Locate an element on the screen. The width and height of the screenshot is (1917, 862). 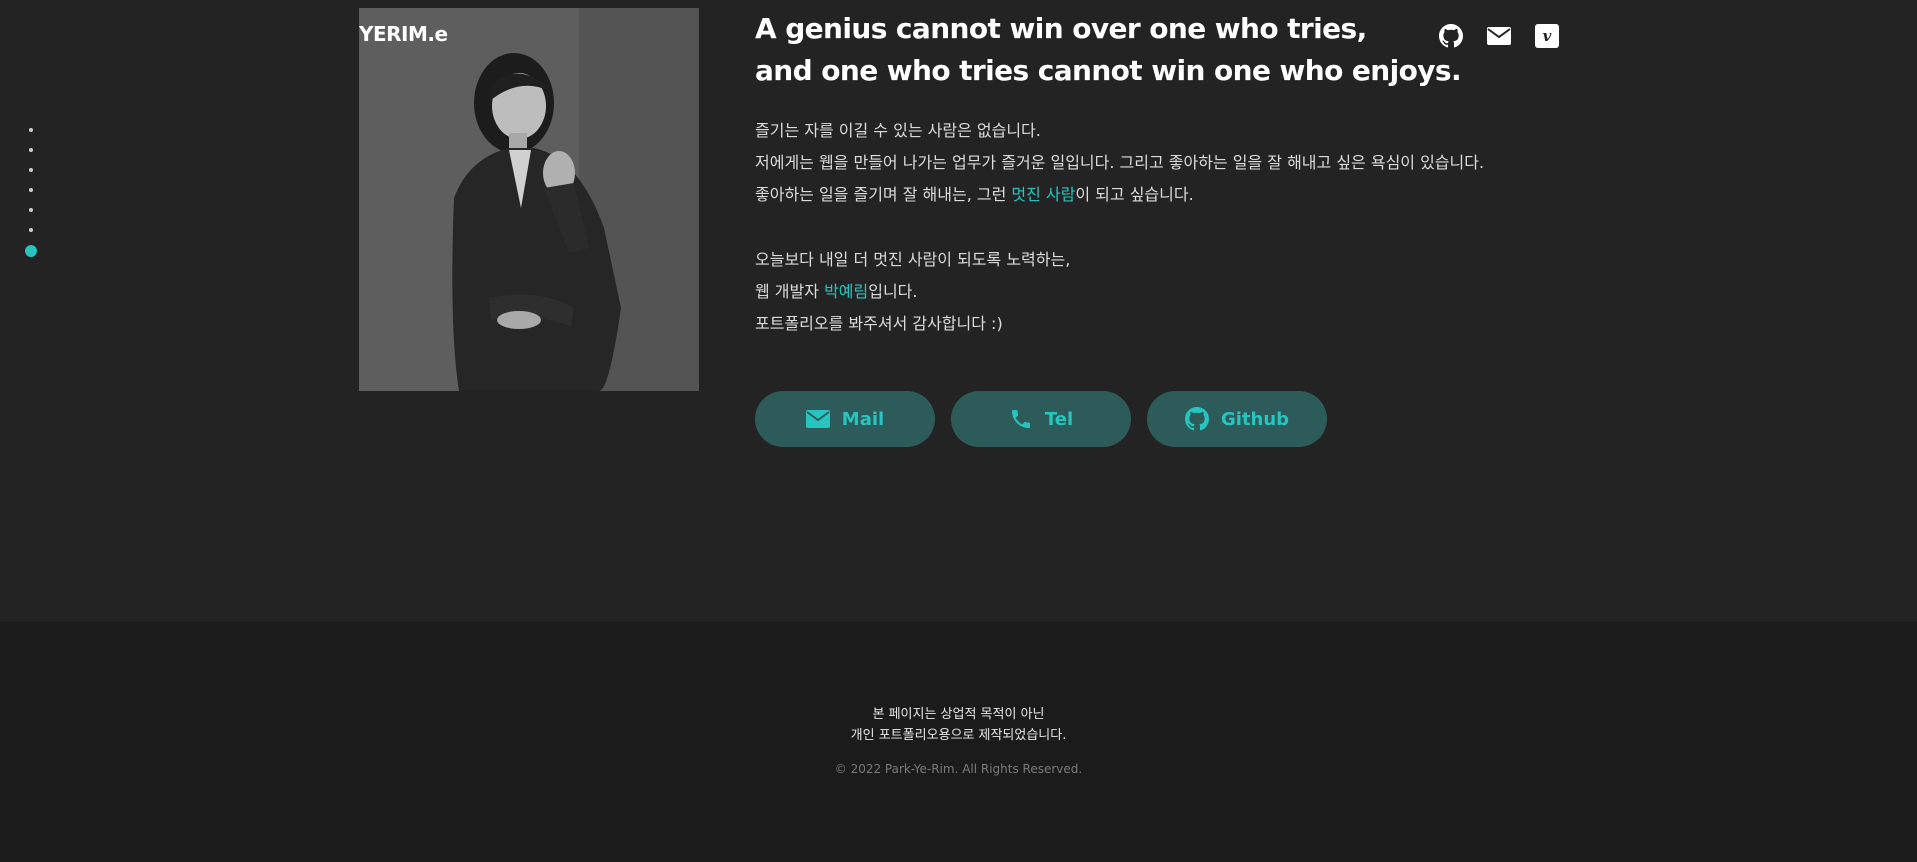
intro-line-3: 좋아하는 일을 즐기며 잘 해내는, 그런 멋진 사람이 되고 싶습니다. is located at coordinates (1155, 195).